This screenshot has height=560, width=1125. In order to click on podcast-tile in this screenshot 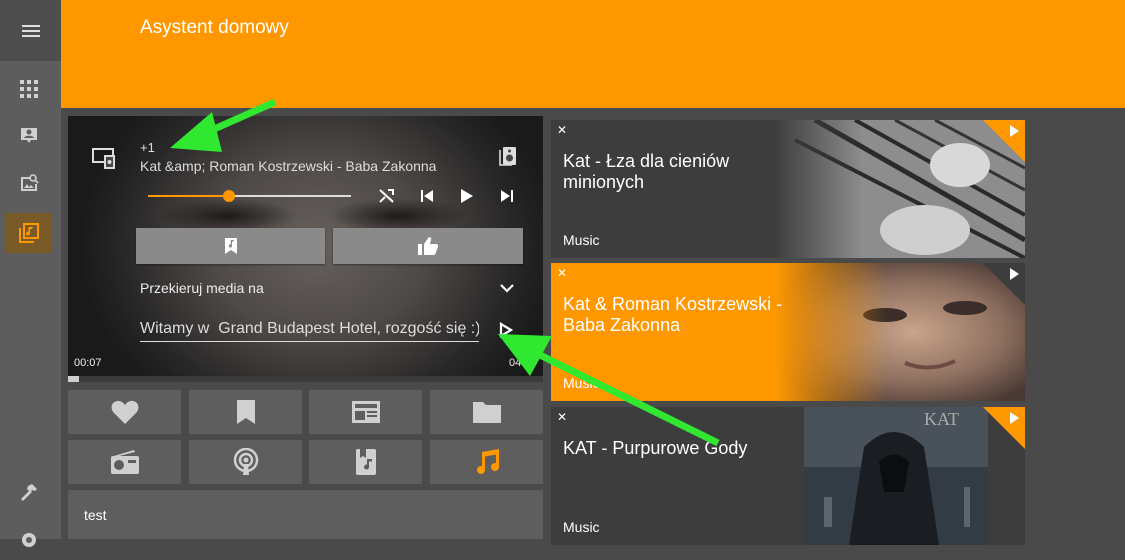, I will do `click(245, 462)`.